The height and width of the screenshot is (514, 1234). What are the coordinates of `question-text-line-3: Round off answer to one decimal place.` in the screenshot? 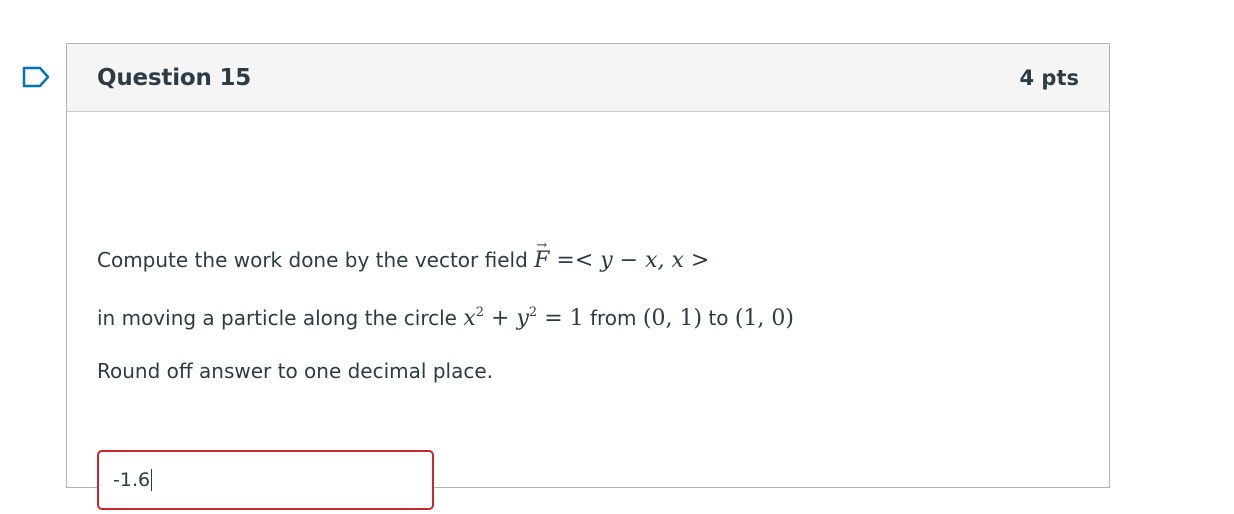 It's located at (295, 371).